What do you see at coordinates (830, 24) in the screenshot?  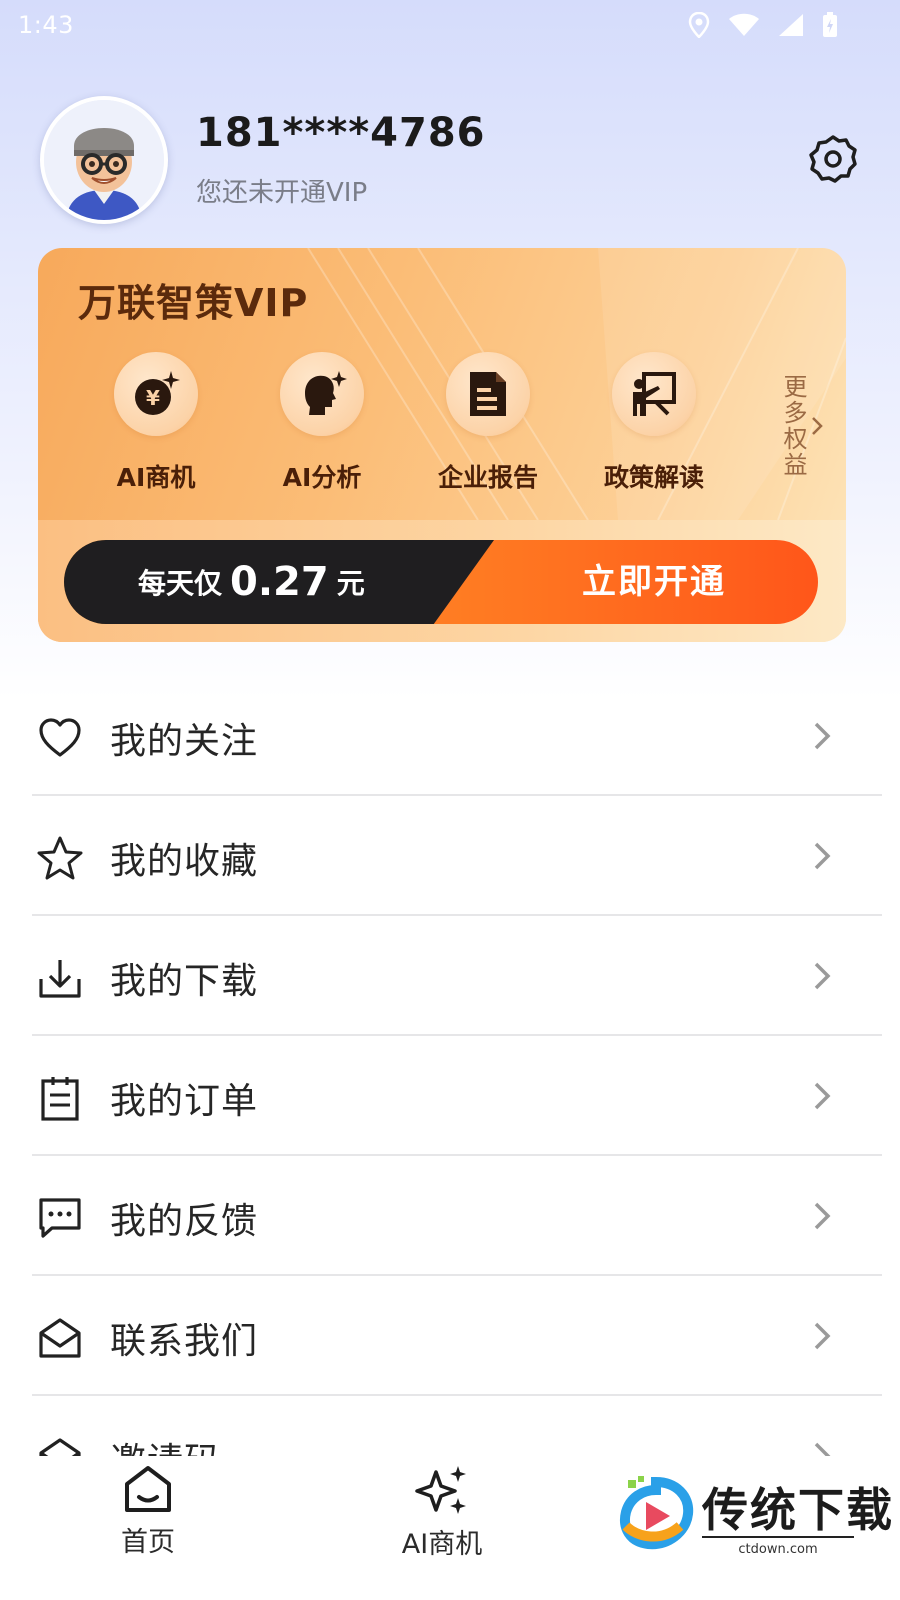 I see `battery-icon` at bounding box center [830, 24].